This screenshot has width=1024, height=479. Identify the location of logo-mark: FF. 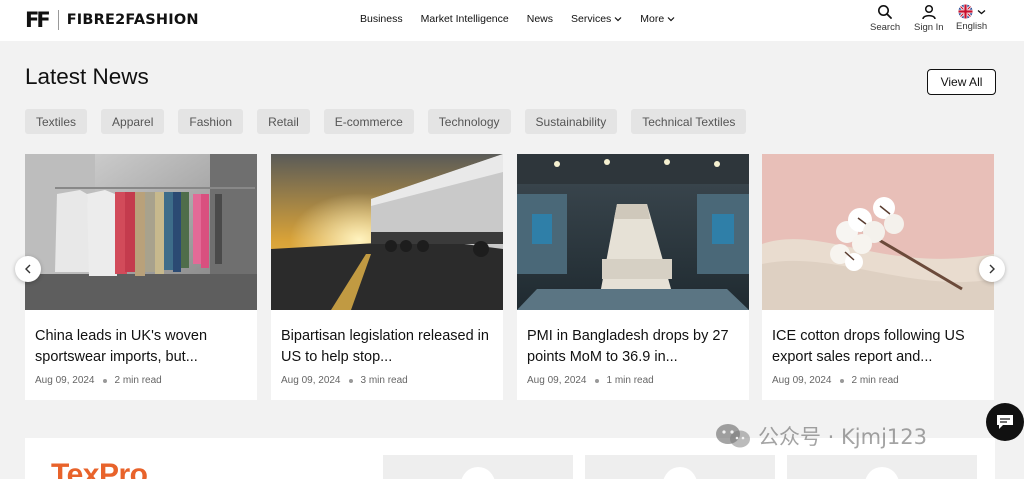
(38, 20).